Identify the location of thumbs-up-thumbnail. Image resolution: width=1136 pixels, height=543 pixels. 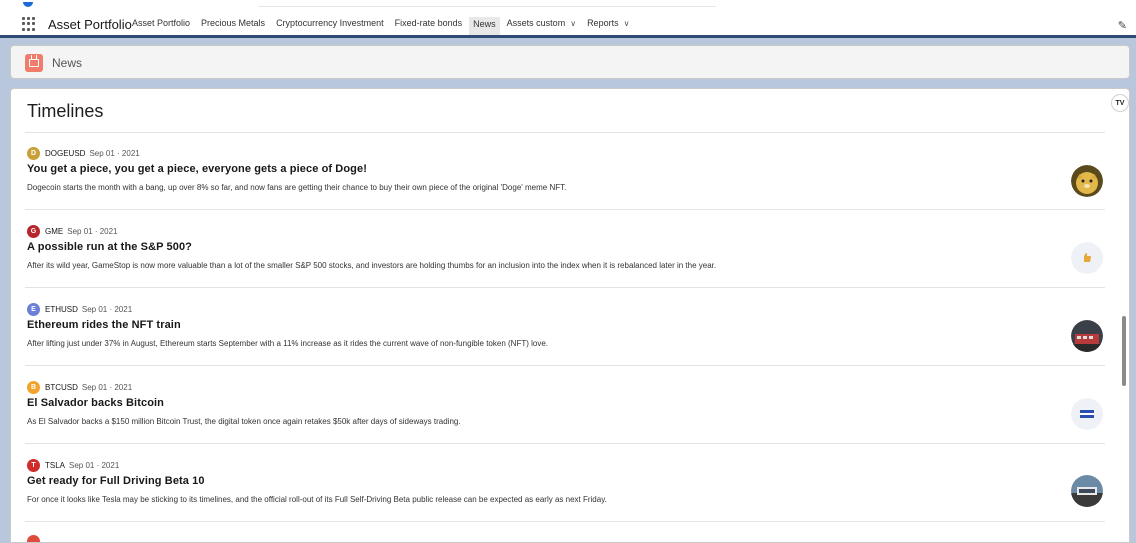
(1087, 258).